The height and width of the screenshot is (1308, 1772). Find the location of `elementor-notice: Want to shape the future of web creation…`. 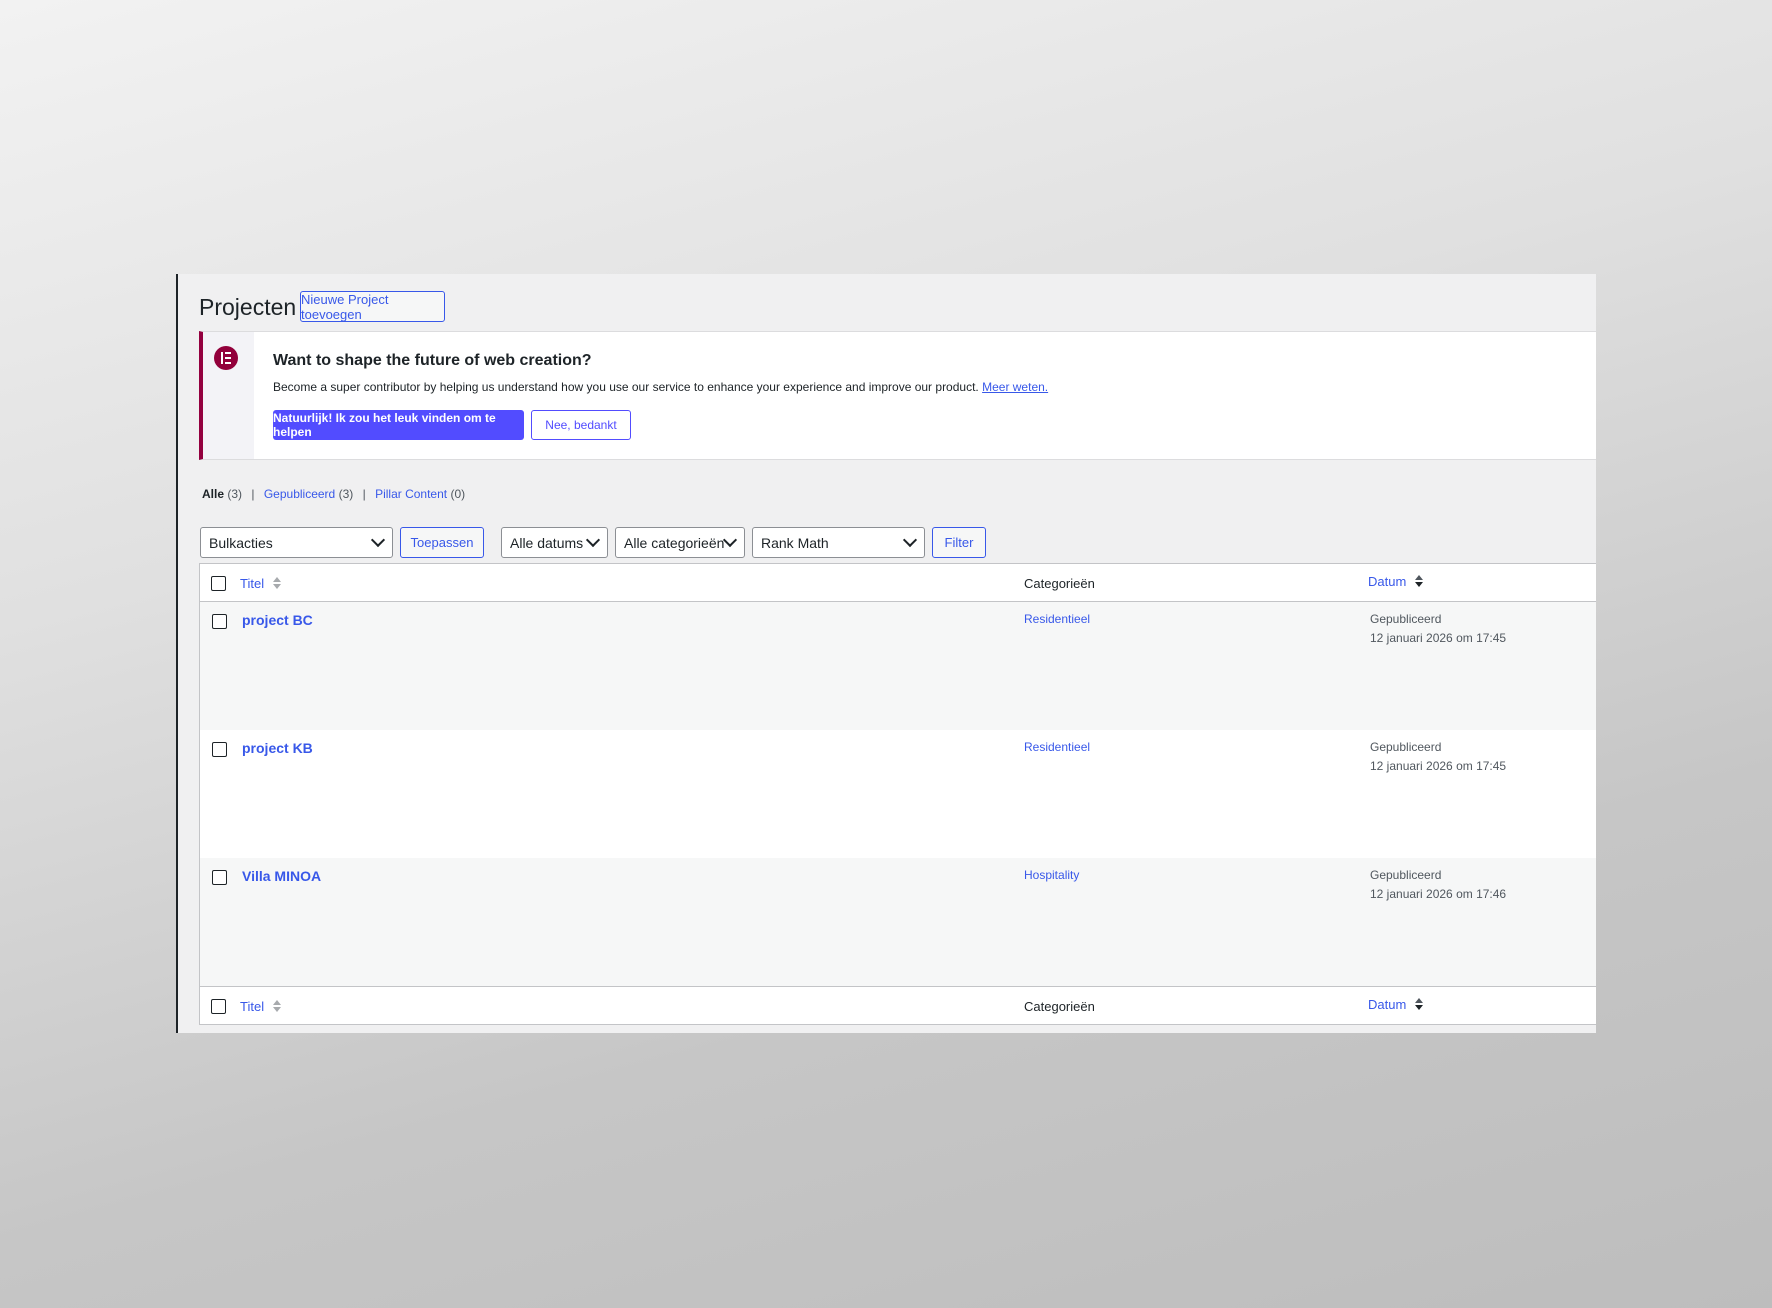

elementor-notice: Want to shape the future of web creation… is located at coordinates (897, 395).